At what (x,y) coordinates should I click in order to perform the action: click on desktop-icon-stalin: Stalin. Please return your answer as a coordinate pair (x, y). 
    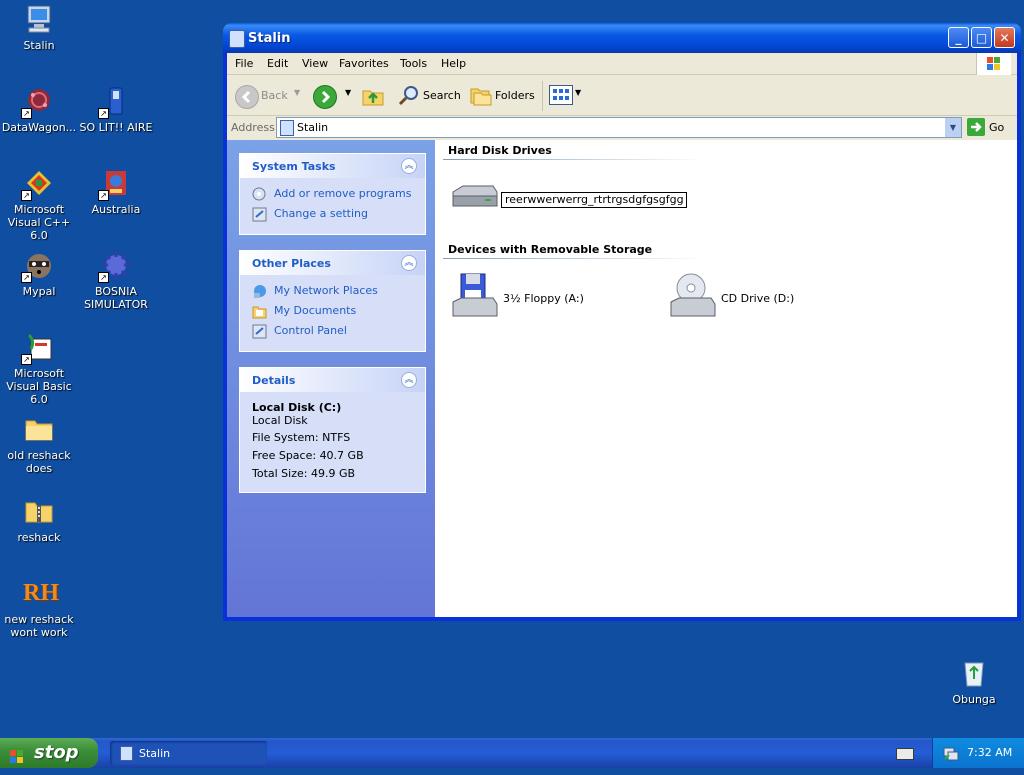
    Looking at the image, I should click on (39, 27).